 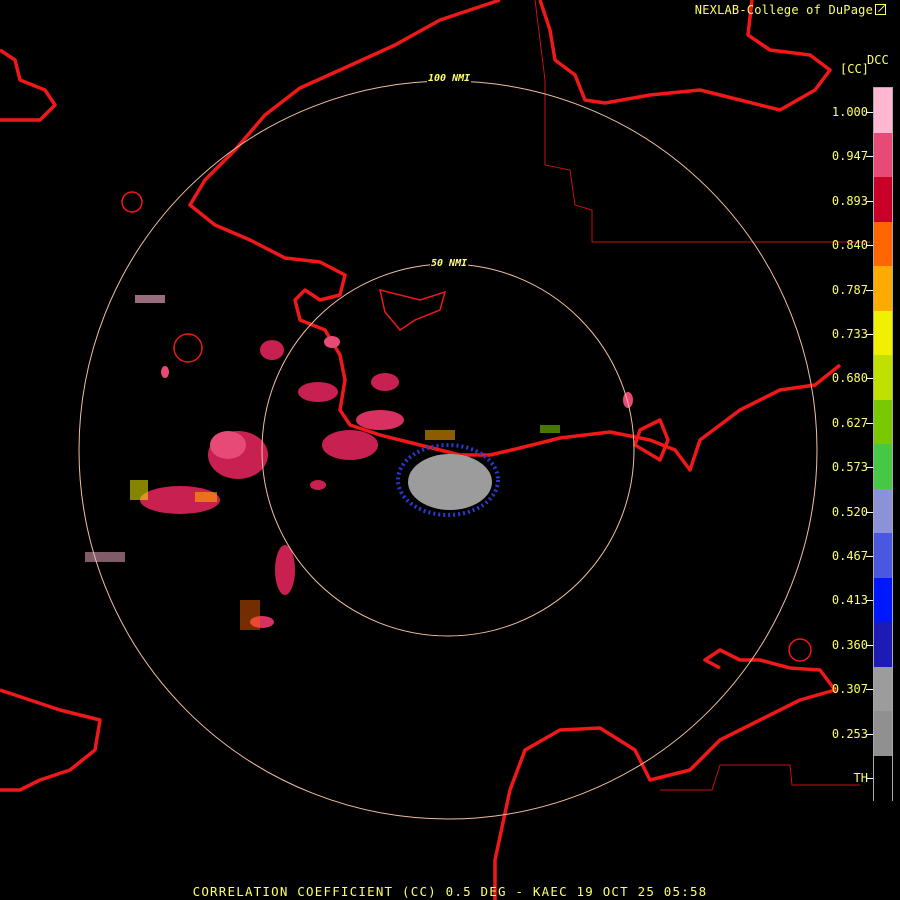 I want to click on range-ring-label-100: 100 NMI, so click(x=449, y=78).